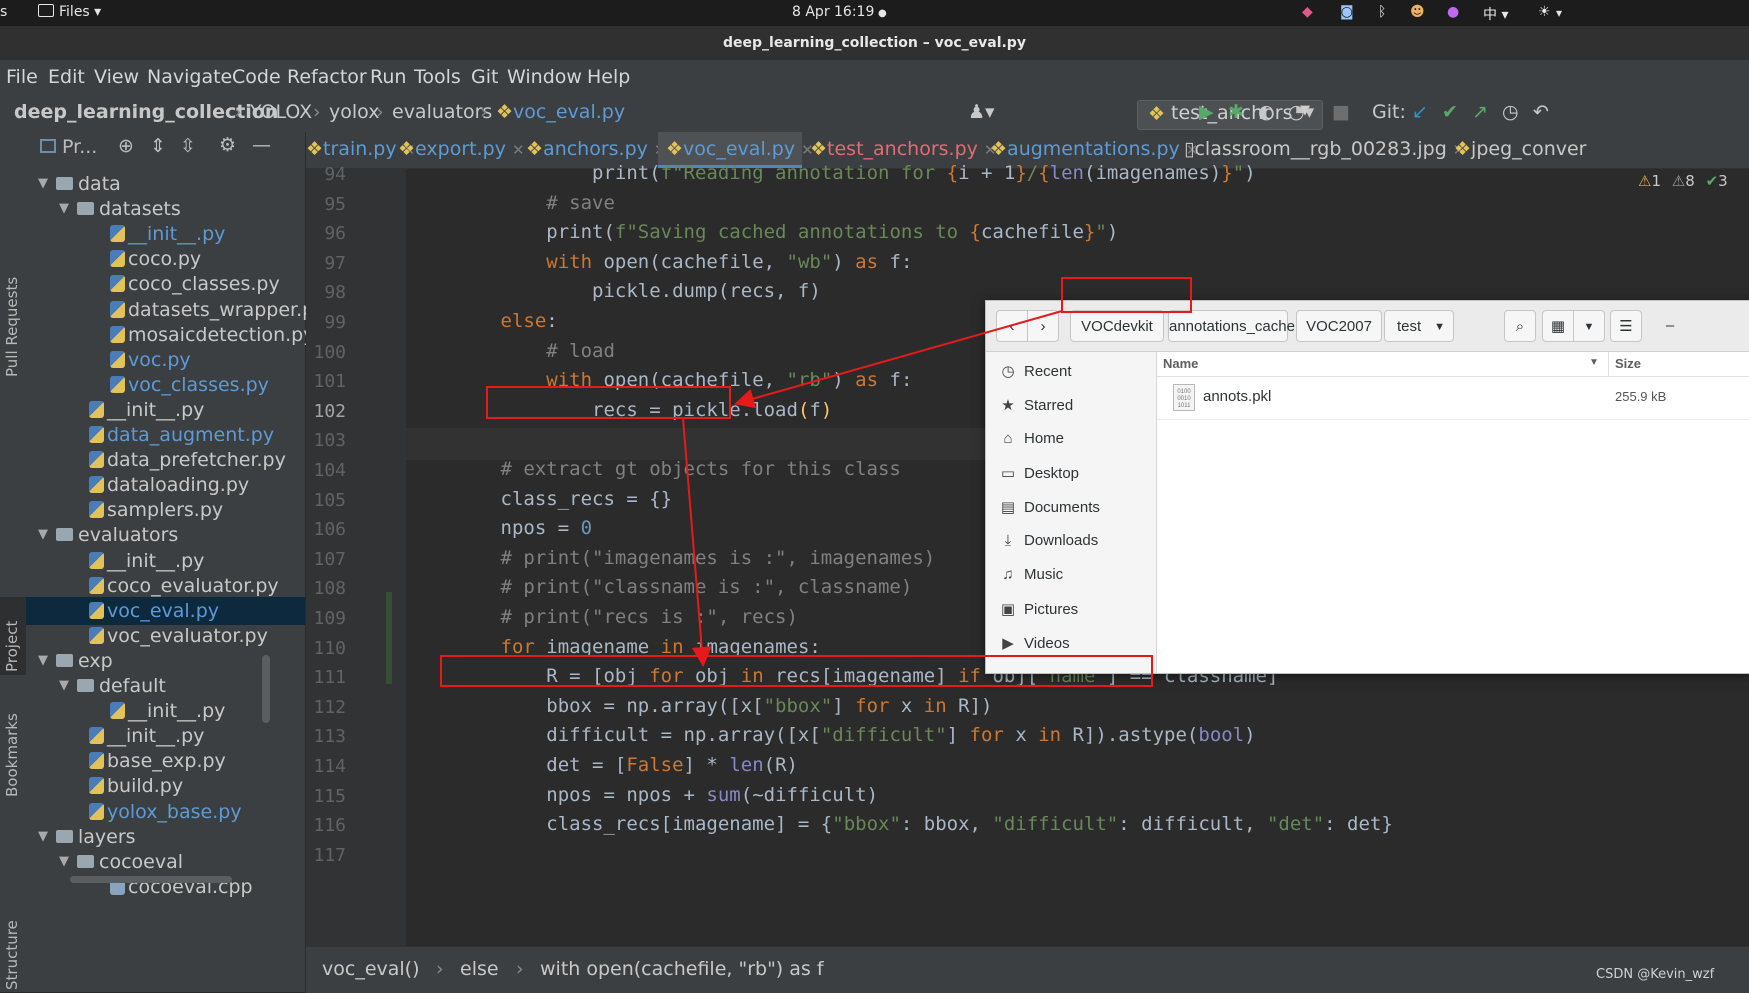  I want to click on arrow-cache-to-load, so click(898, 359).